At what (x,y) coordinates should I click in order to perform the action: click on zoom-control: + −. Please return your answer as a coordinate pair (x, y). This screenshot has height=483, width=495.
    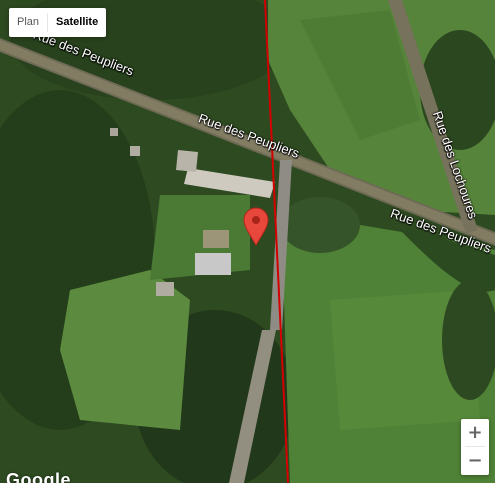
    Looking at the image, I should click on (475, 447).